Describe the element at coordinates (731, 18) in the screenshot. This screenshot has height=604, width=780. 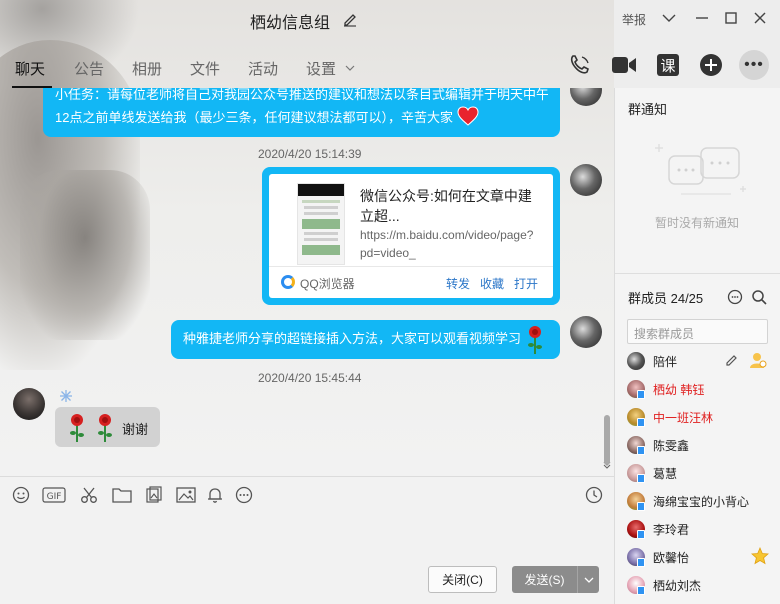
I see `maximize-icon` at that location.